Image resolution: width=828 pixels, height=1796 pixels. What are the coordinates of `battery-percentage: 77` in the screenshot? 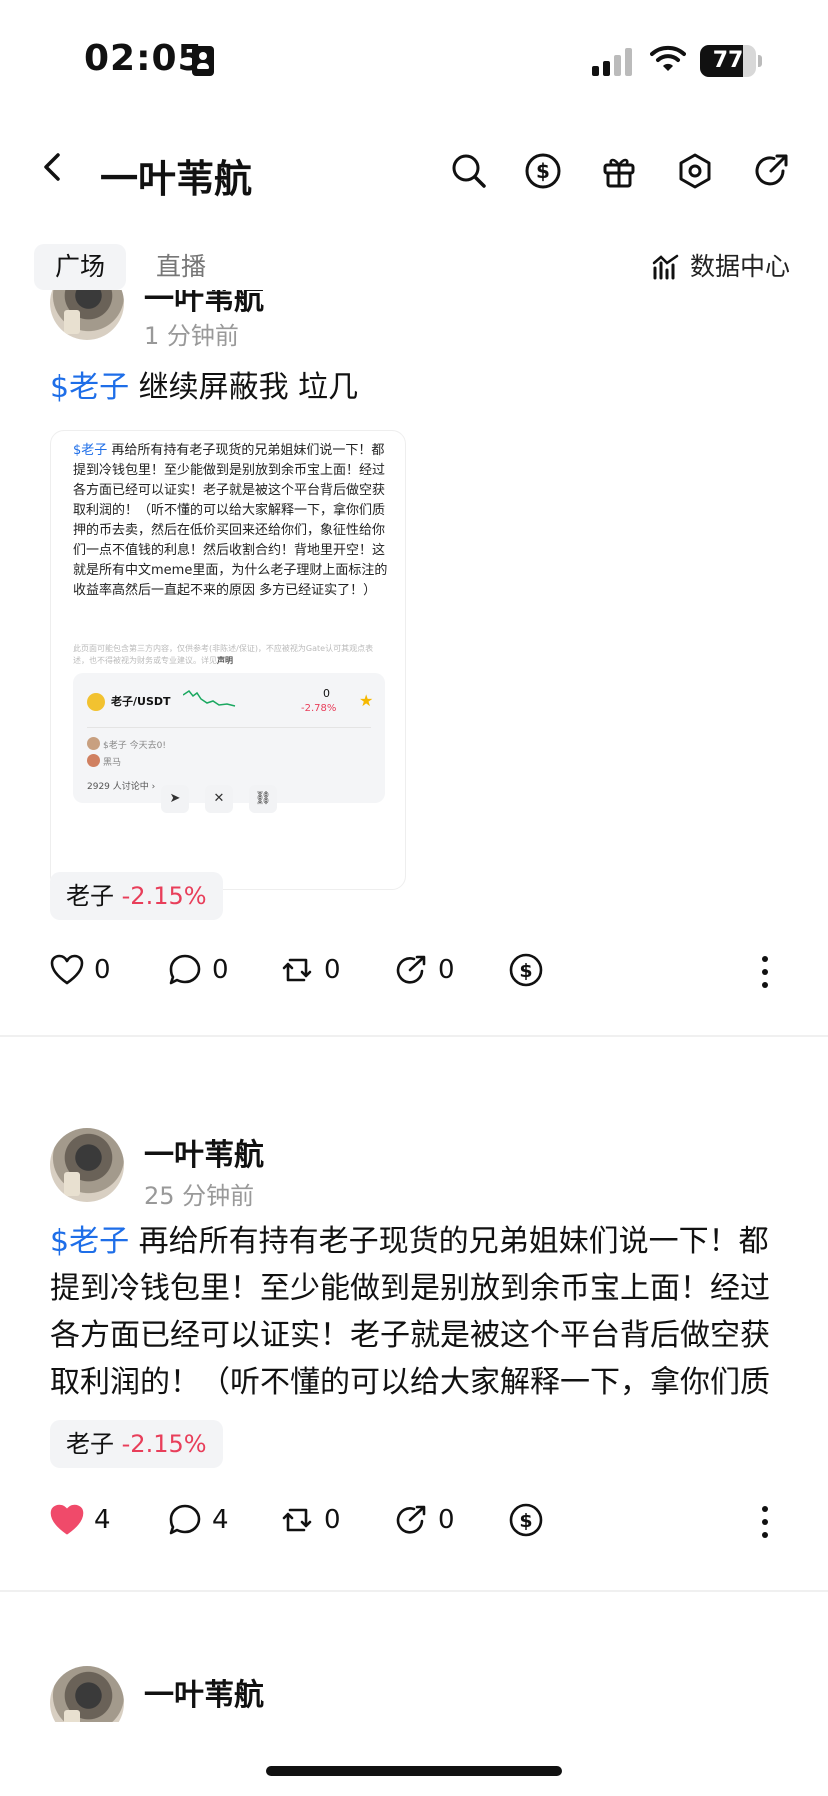 It's located at (728, 60).